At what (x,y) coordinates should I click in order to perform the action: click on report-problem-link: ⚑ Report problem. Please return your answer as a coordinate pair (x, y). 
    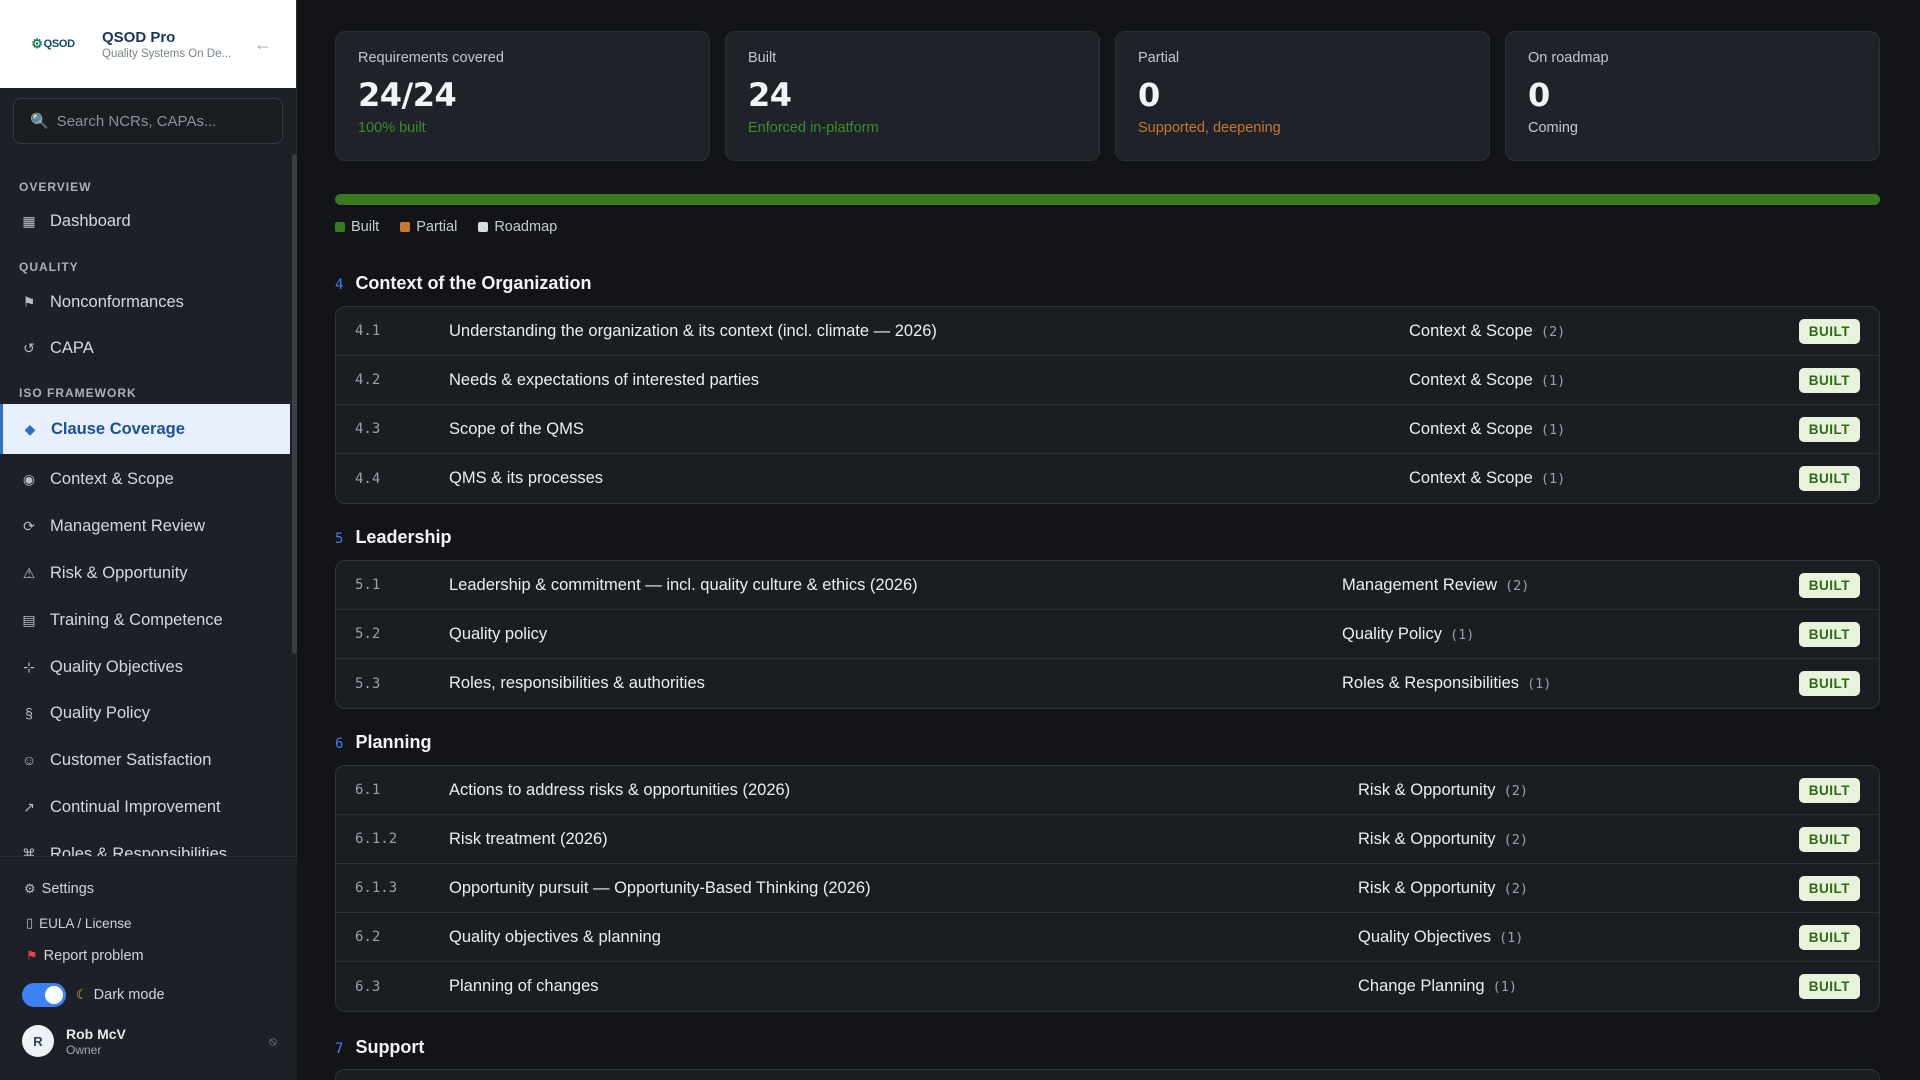
    Looking at the image, I should click on (85, 956).